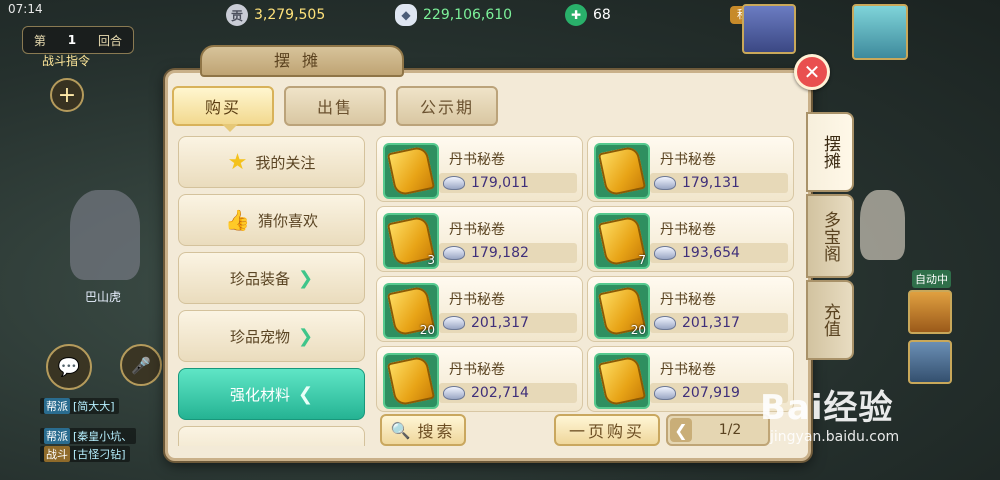 The image size is (1000, 480). What do you see at coordinates (411, 311) in the screenshot?
I see `item-icon: 20` at bounding box center [411, 311].